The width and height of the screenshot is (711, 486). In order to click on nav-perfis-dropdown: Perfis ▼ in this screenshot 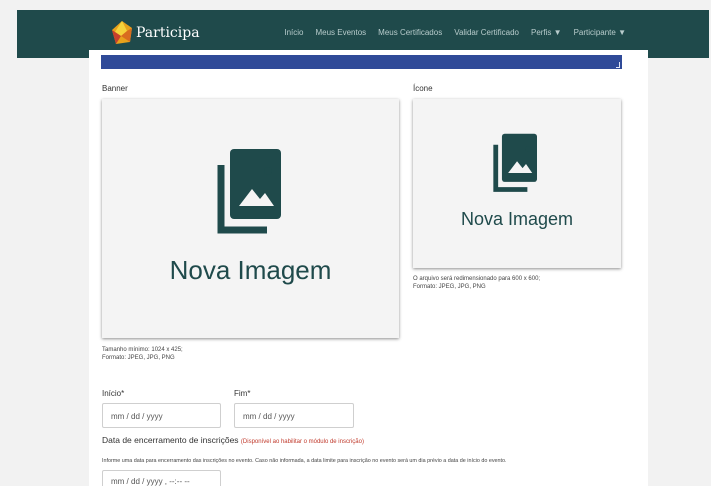, I will do `click(546, 32)`.